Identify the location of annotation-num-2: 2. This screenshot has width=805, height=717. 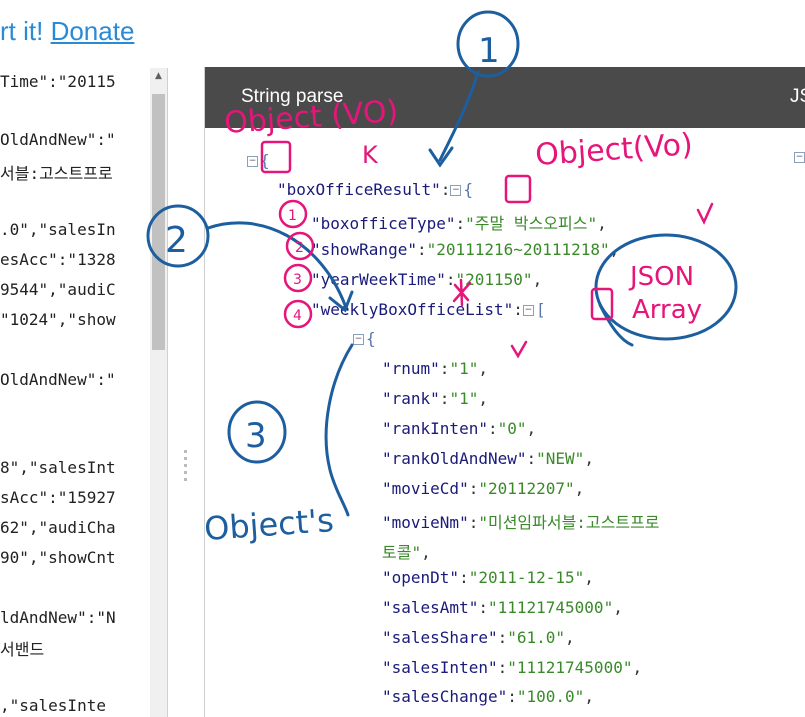
(176, 240).